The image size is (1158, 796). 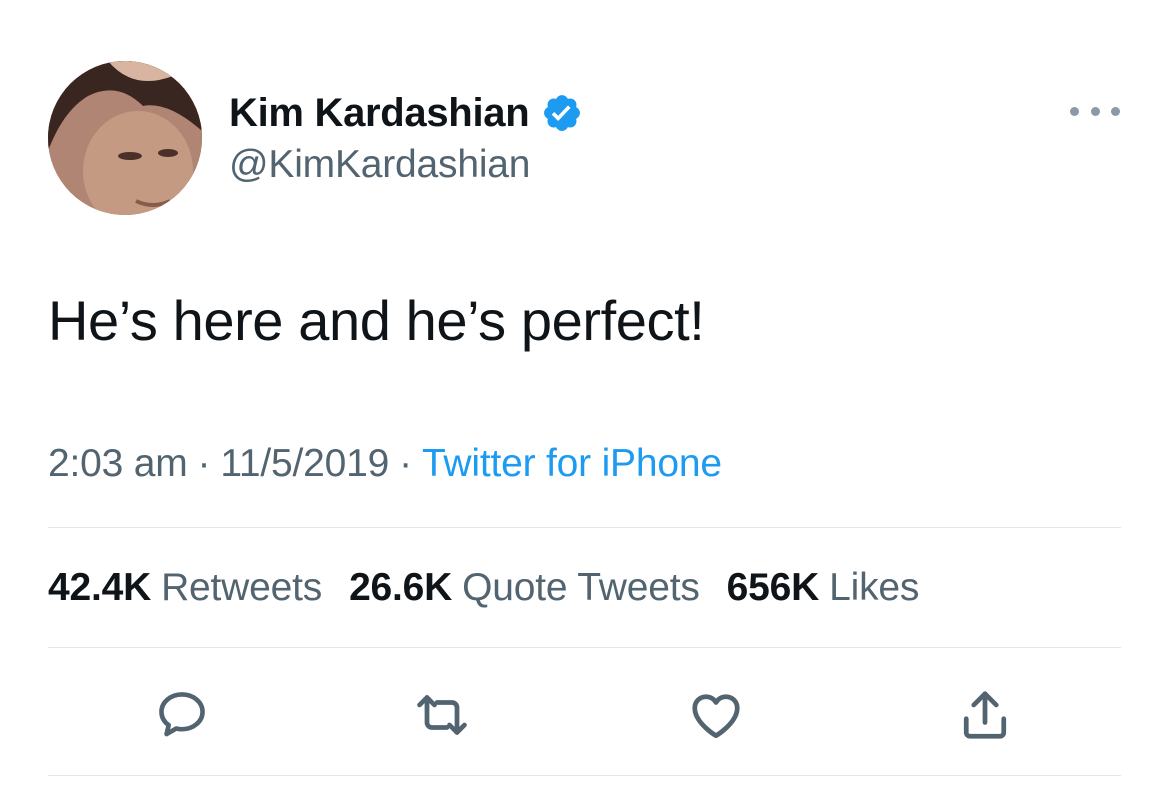 What do you see at coordinates (823, 588) in the screenshot?
I see `likes-stat: 656K Likes` at bounding box center [823, 588].